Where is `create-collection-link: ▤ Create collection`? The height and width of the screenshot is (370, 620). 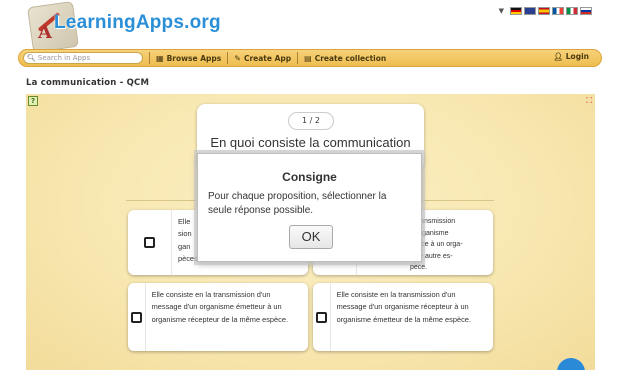
create-collection-link: ▤ Create collection is located at coordinates (345, 58).